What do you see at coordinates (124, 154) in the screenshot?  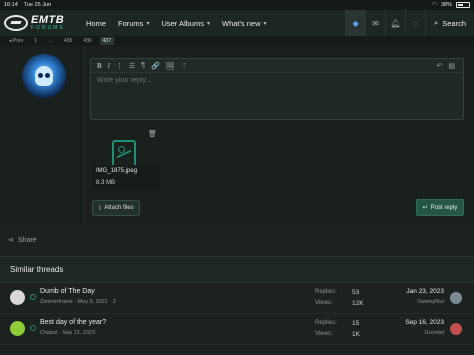 I see `image-file-icon` at bounding box center [124, 154].